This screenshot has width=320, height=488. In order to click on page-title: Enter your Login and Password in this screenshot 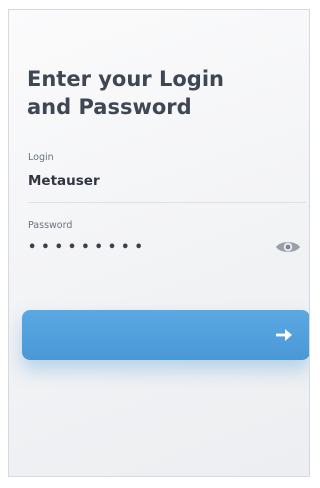, I will do `click(162, 93)`.